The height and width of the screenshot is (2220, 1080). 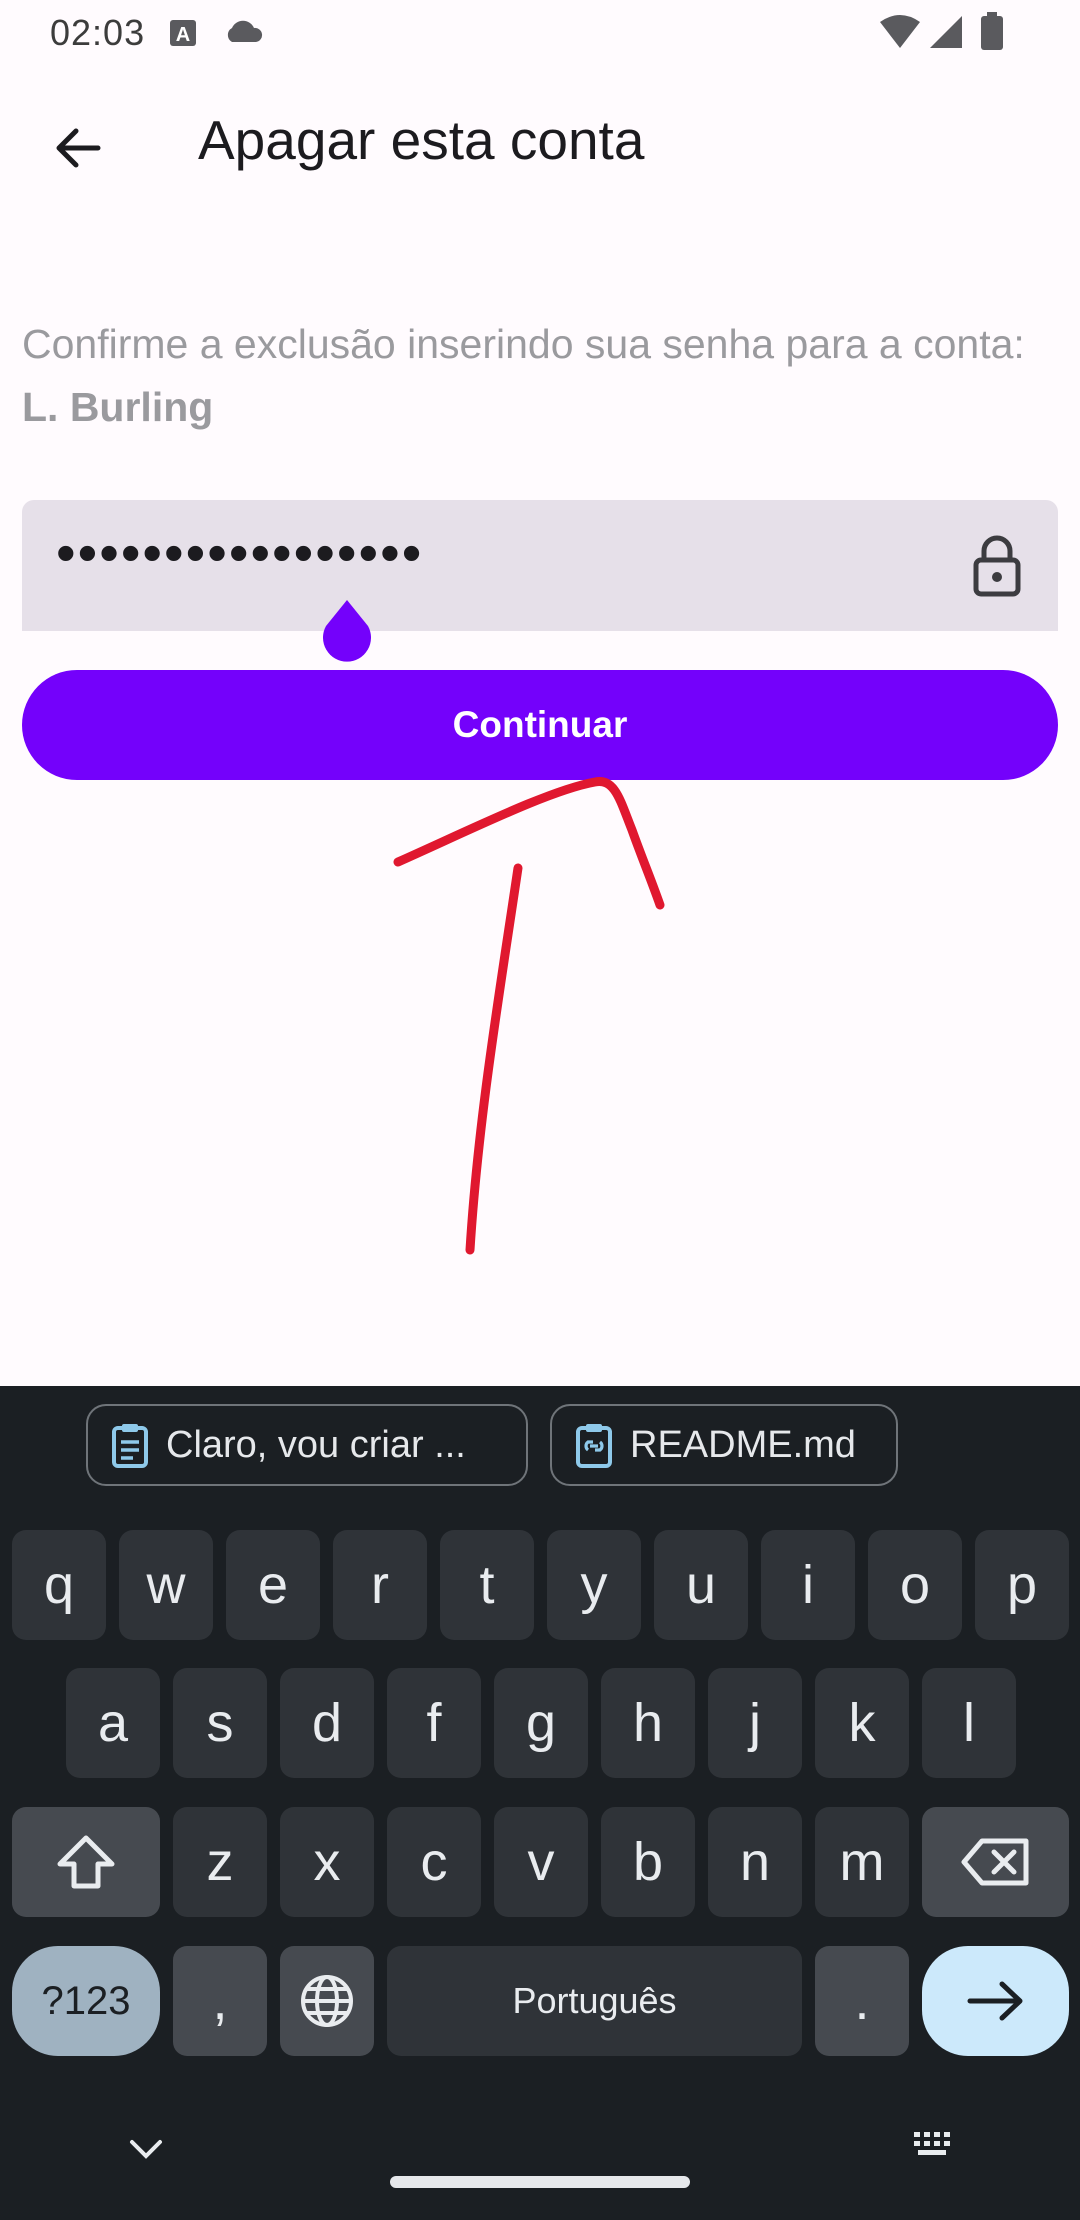 I want to click on enter-key, so click(x=995, y=2001).